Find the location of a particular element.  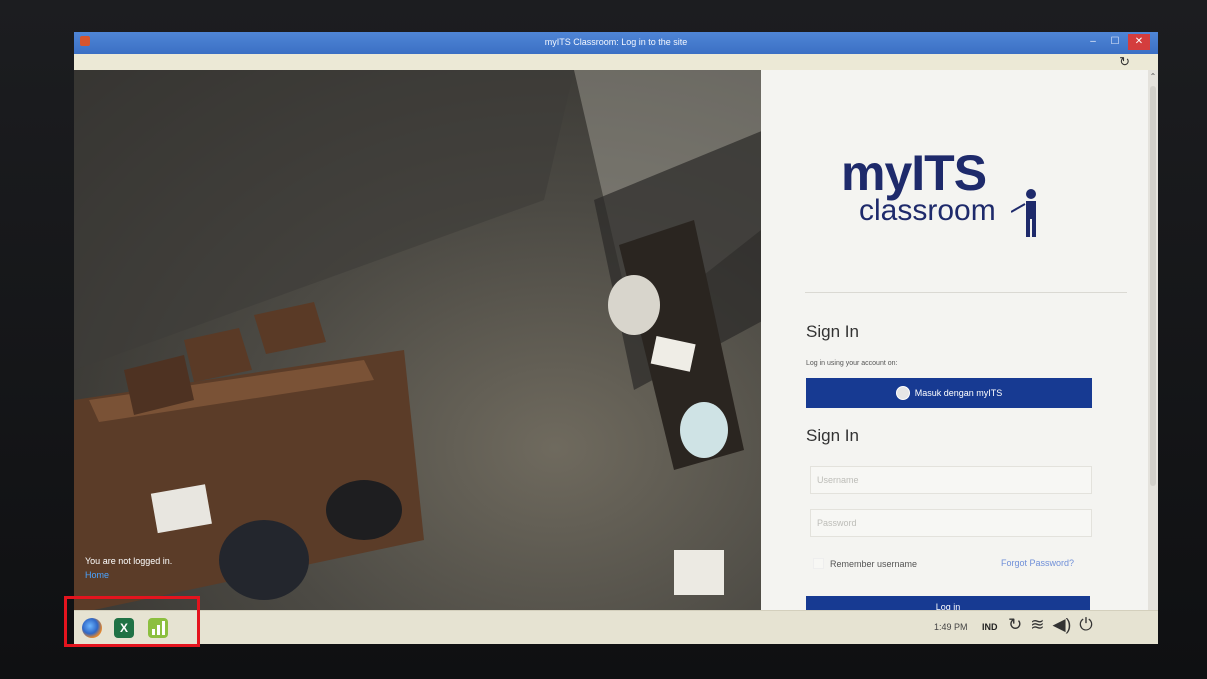

system-tray: ↻ ≋ ◀) ⏻ is located at coordinates (1050, 625).